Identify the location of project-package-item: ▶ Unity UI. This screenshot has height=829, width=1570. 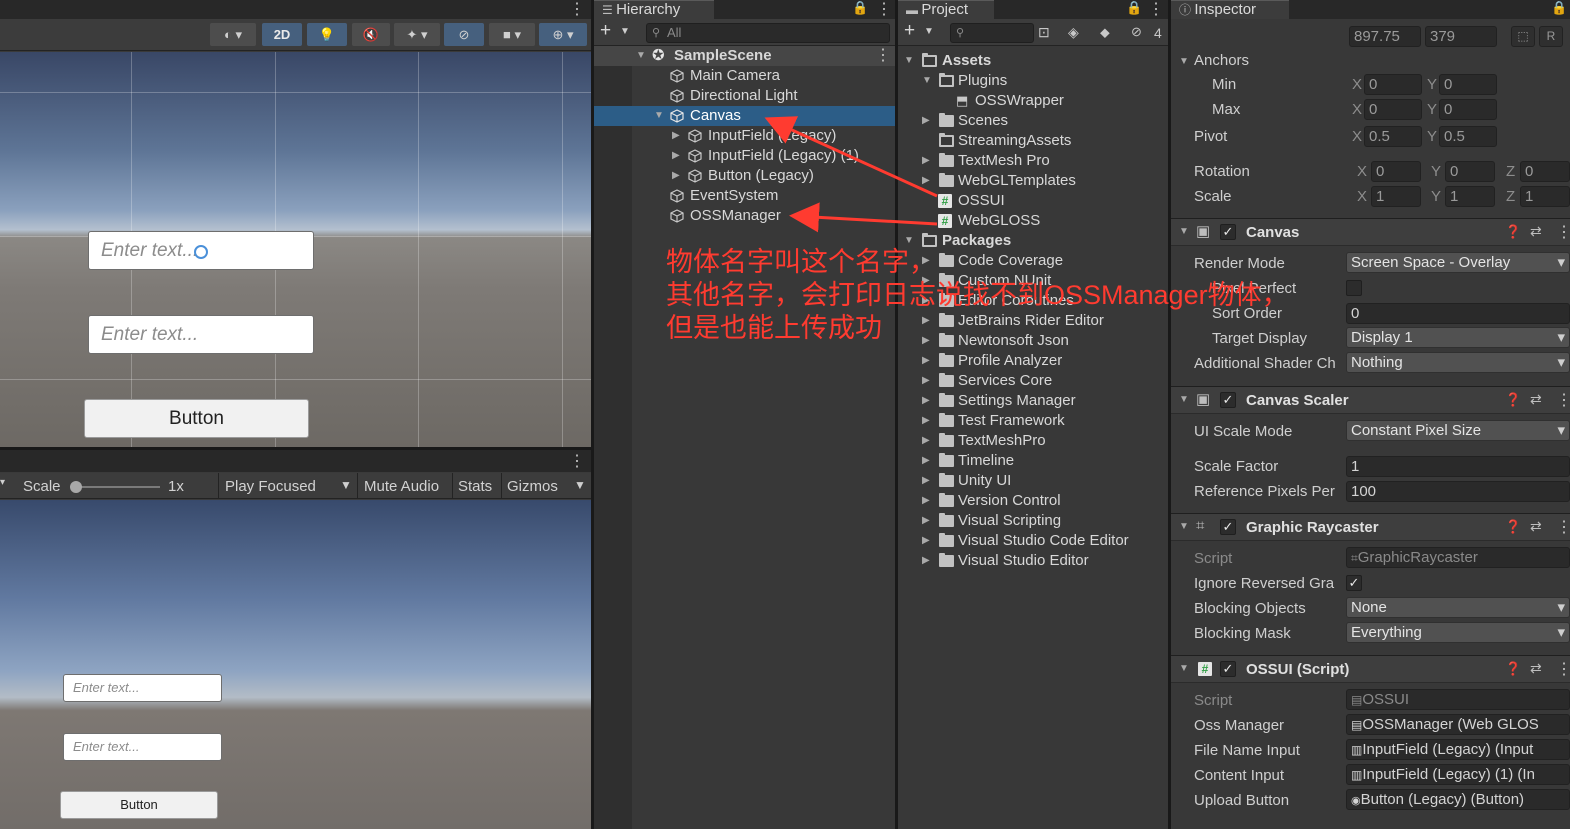
(1033, 481).